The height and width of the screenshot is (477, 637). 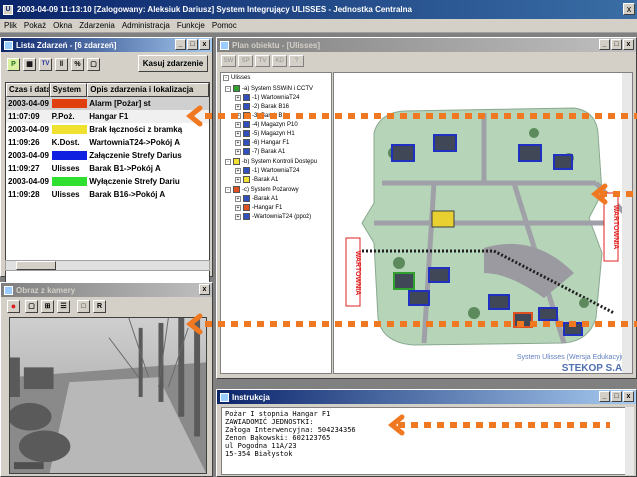 I want to click on table-row: 2003-04-09 Alarm [Pożar] st, so click(x=107, y=103).